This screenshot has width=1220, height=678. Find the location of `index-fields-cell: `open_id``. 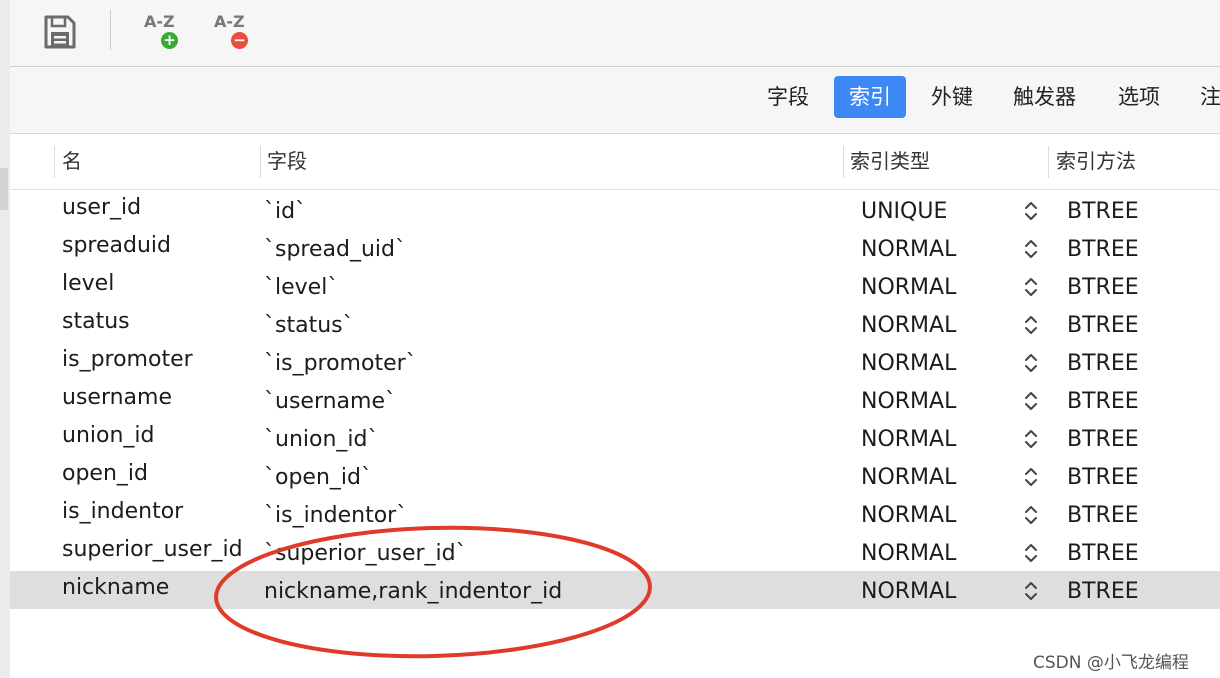

index-fields-cell: `open_id` is located at coordinates (544, 478).